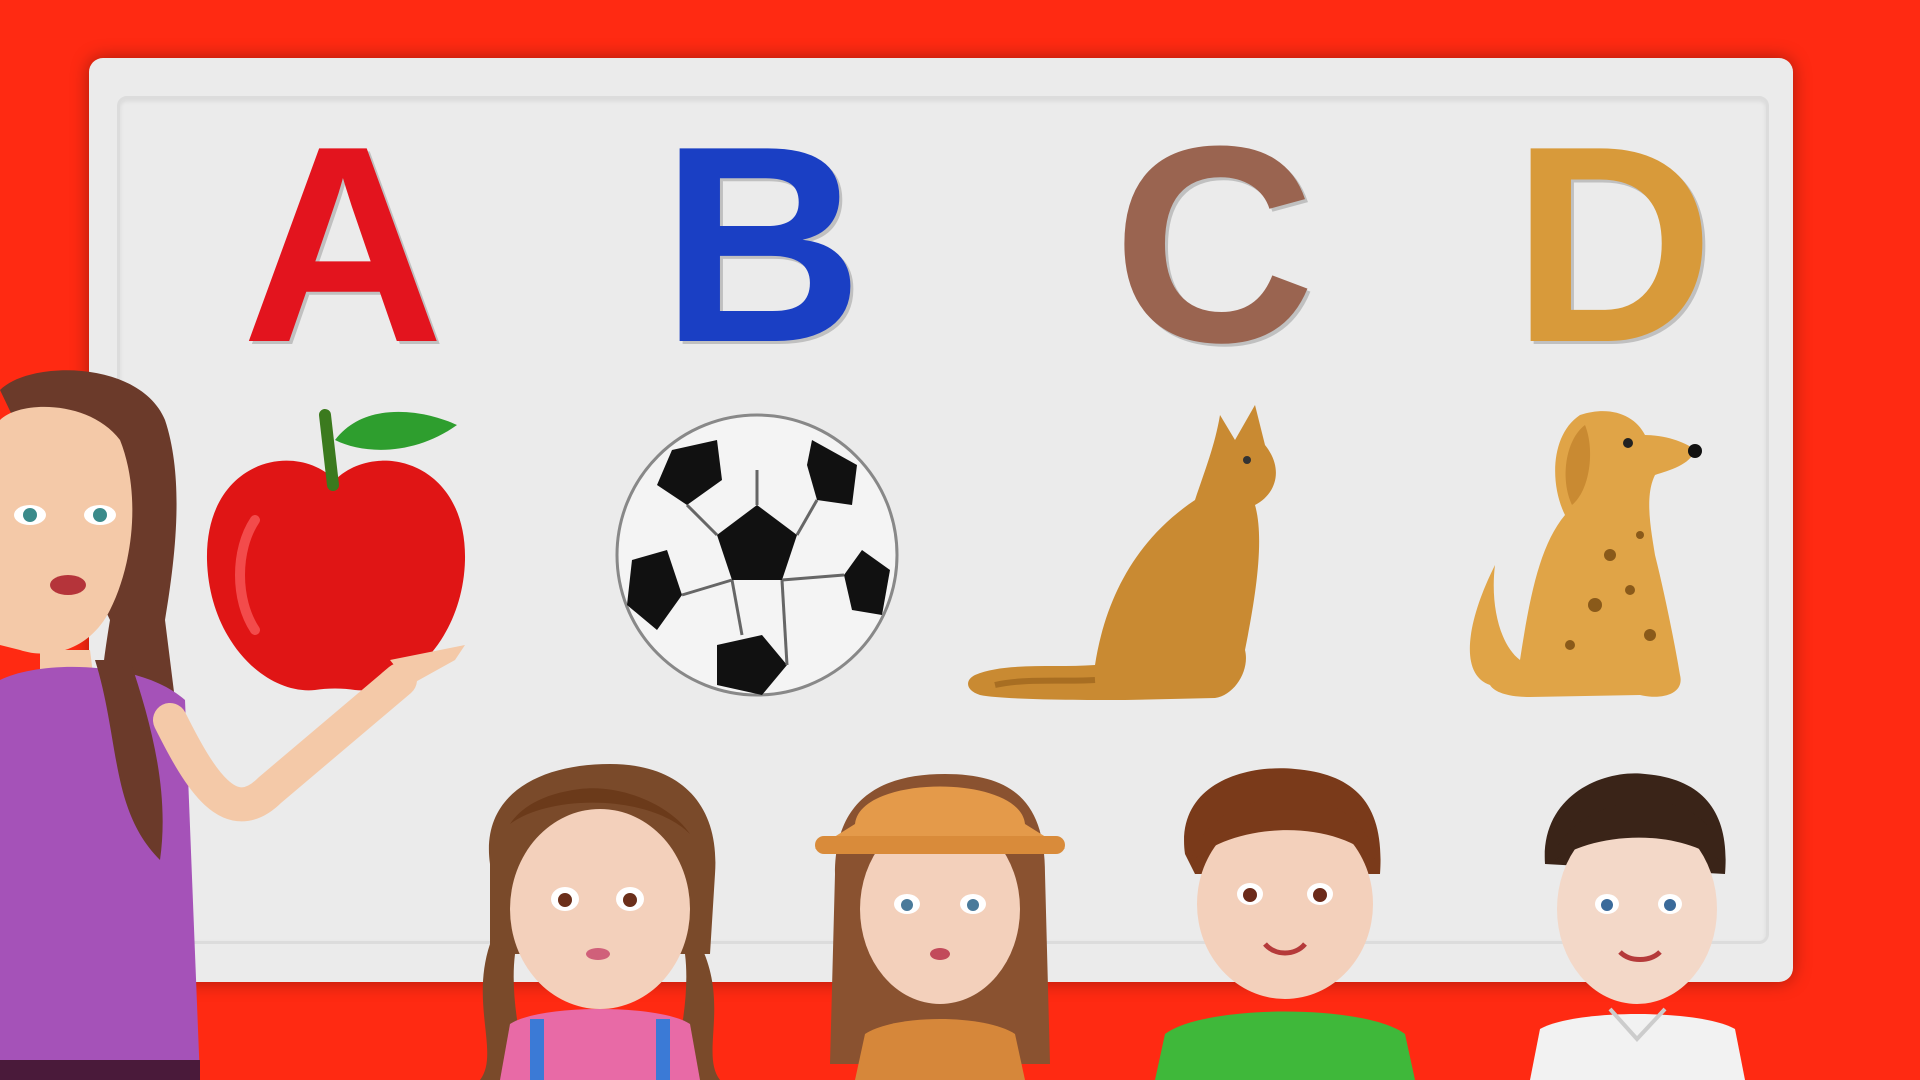 The image size is (1920, 1080). I want to click on boy-white-shirt-character, so click(1637, 926).